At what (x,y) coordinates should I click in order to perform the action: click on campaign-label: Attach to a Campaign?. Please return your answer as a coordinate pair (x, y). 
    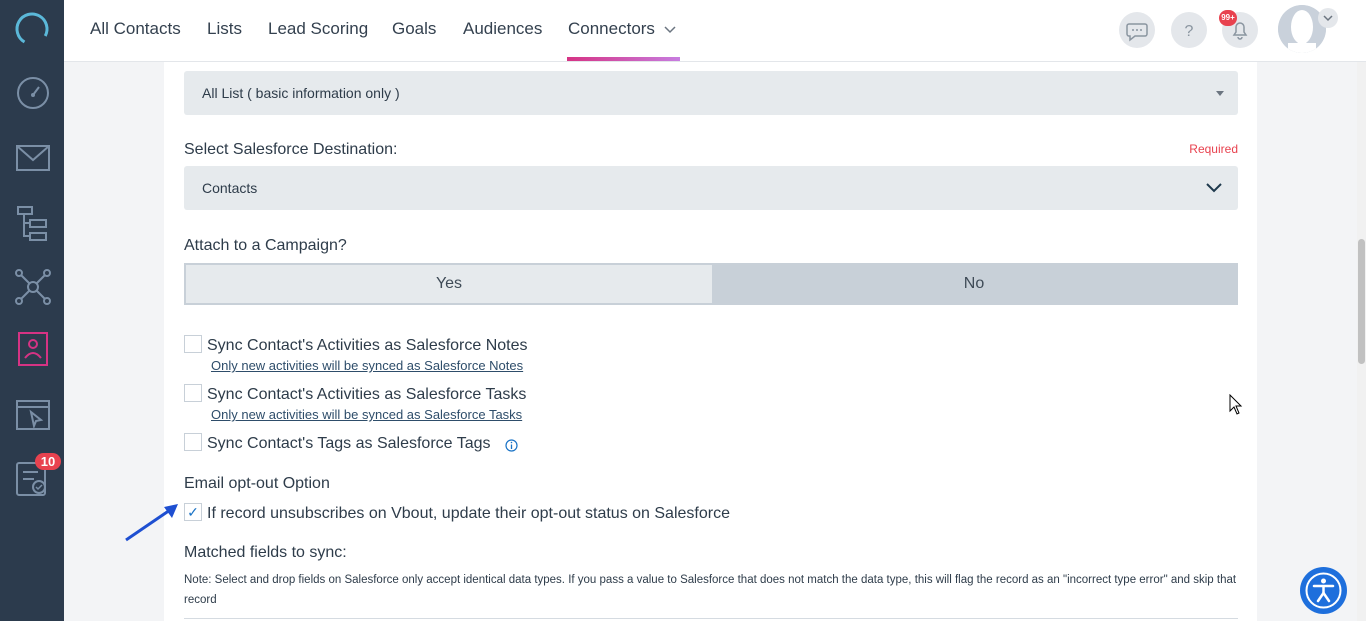
    Looking at the image, I should click on (265, 245).